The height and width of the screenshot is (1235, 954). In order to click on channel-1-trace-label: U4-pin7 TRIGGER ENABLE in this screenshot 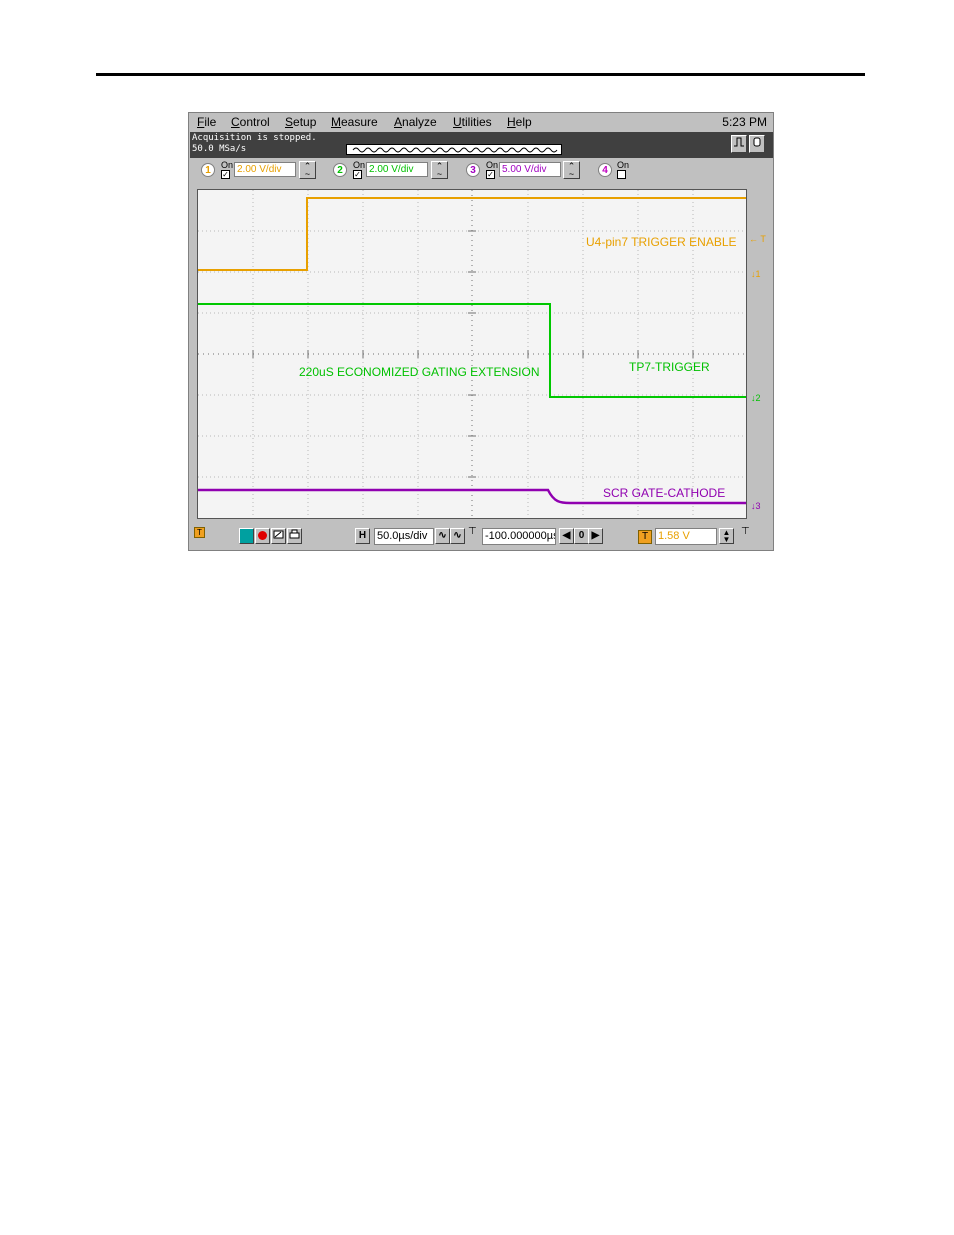, I will do `click(661, 242)`.